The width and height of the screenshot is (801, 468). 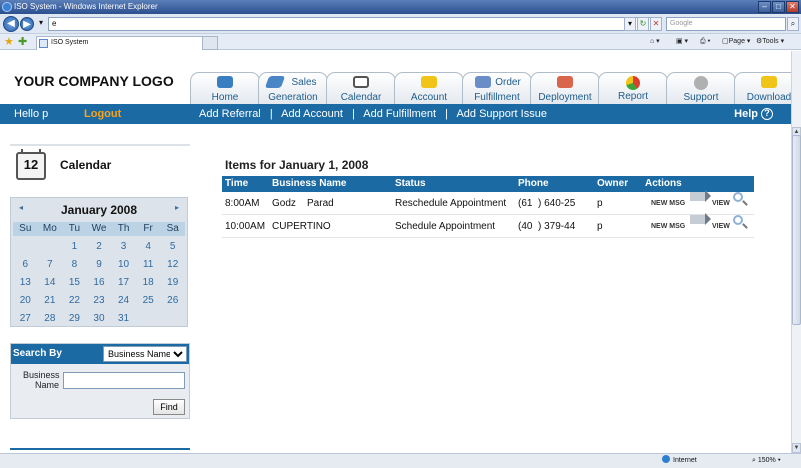 I want to click on calendar-day: 13, so click(x=25, y=283).